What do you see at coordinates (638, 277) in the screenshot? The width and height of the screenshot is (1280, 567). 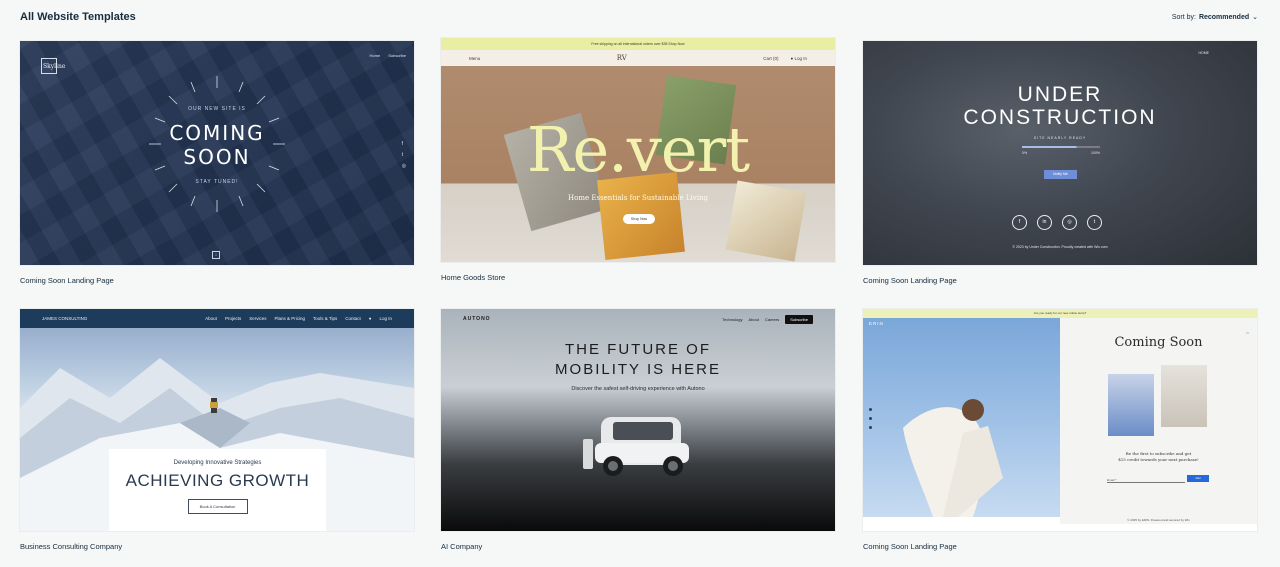 I see `template-caption: Home Goods Store` at bounding box center [638, 277].